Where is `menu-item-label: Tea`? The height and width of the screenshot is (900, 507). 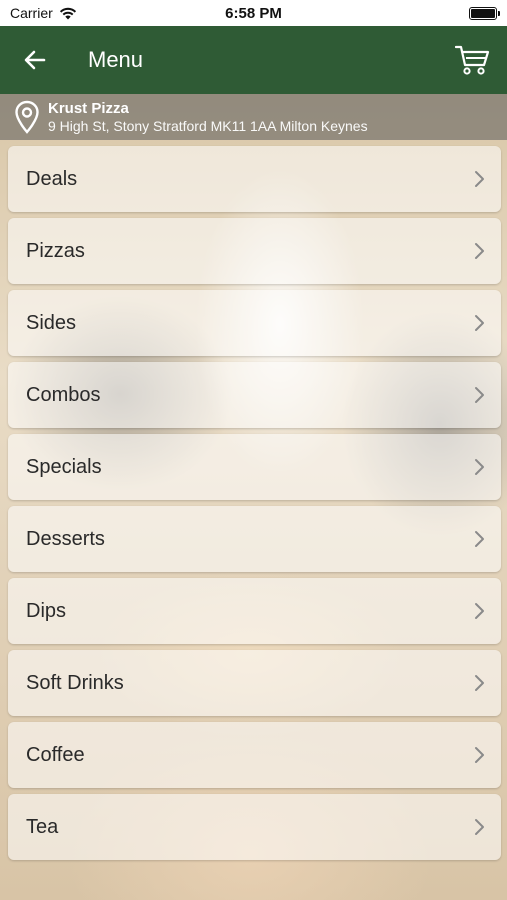
menu-item-label: Tea is located at coordinates (42, 826).